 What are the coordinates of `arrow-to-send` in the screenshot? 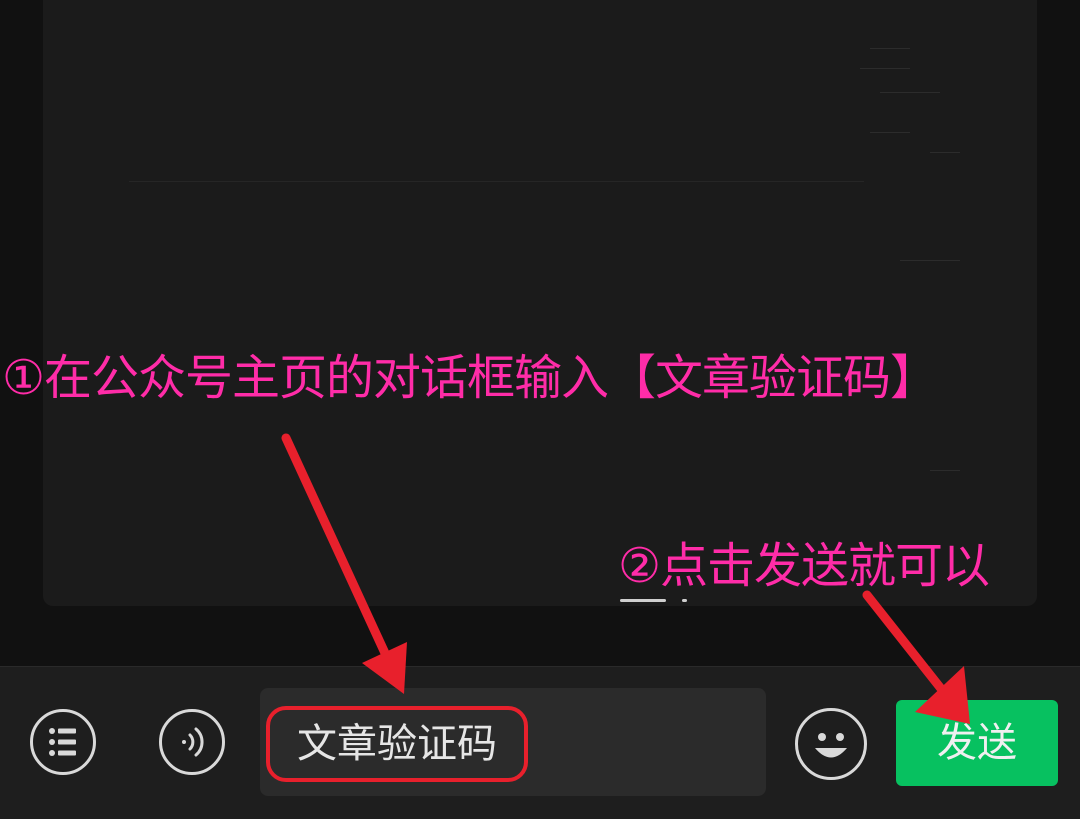 It's located at (916, 657).